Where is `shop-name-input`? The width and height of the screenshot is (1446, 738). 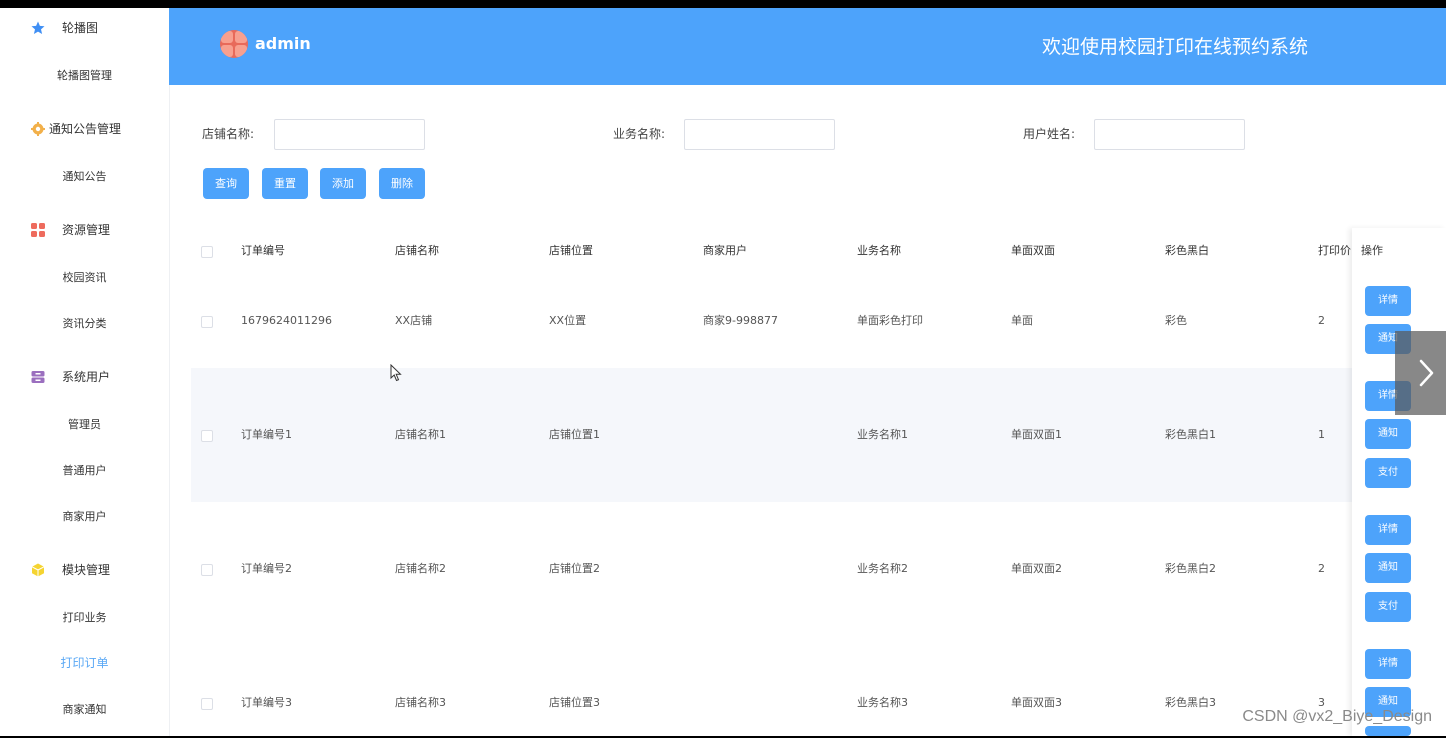 shop-name-input is located at coordinates (349, 134).